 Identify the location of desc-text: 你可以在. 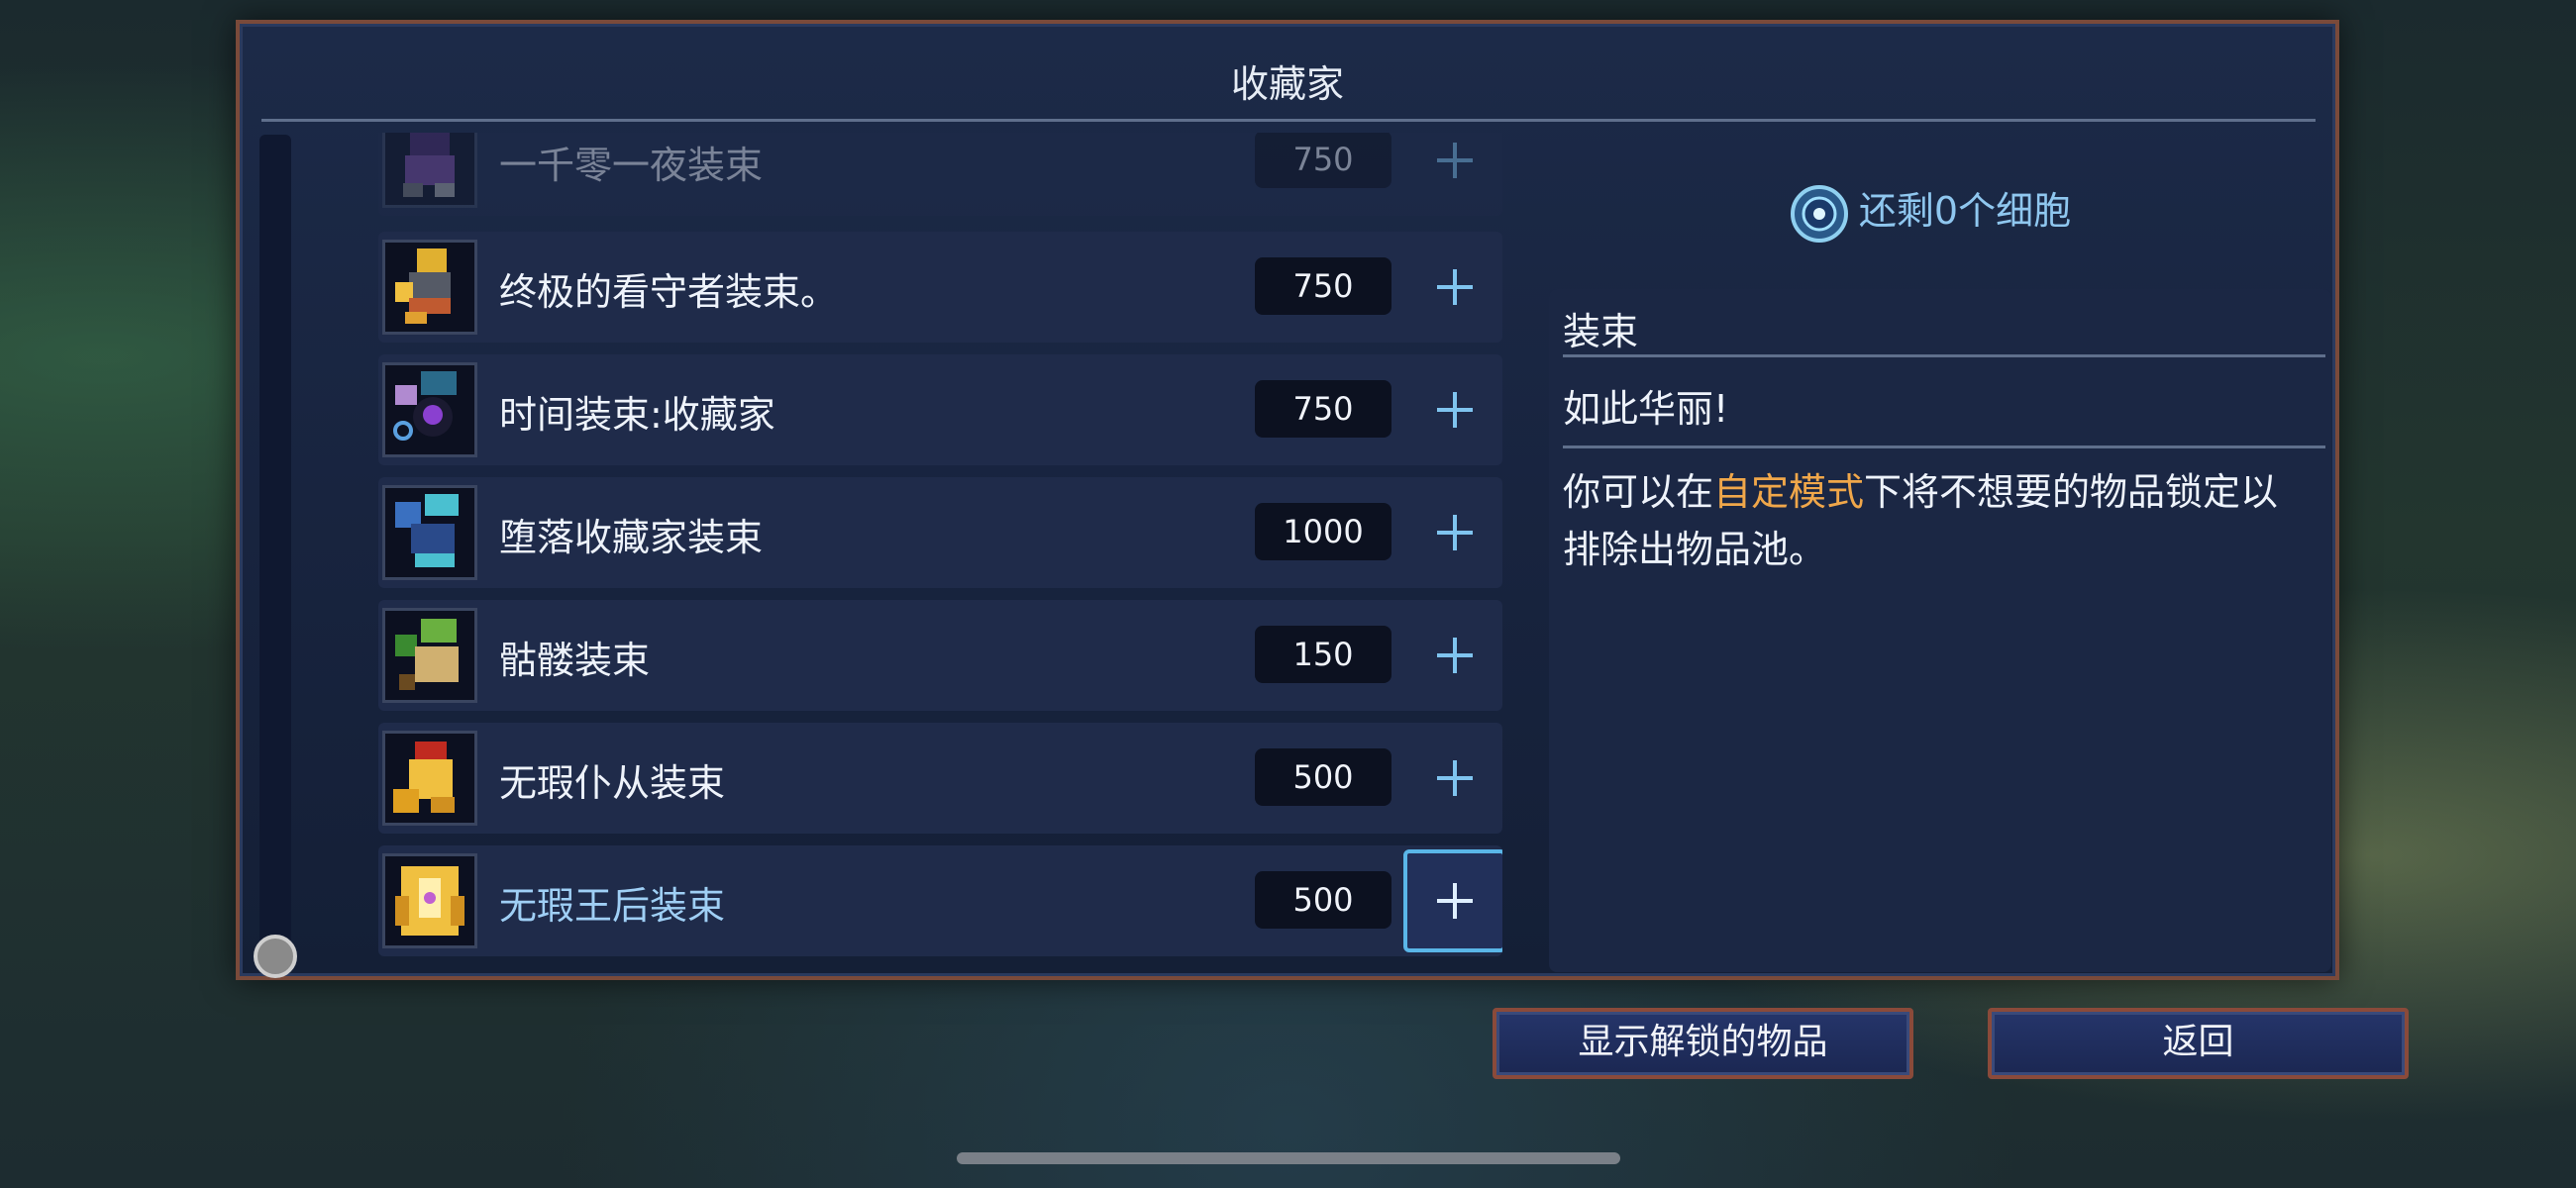
(1638, 492).